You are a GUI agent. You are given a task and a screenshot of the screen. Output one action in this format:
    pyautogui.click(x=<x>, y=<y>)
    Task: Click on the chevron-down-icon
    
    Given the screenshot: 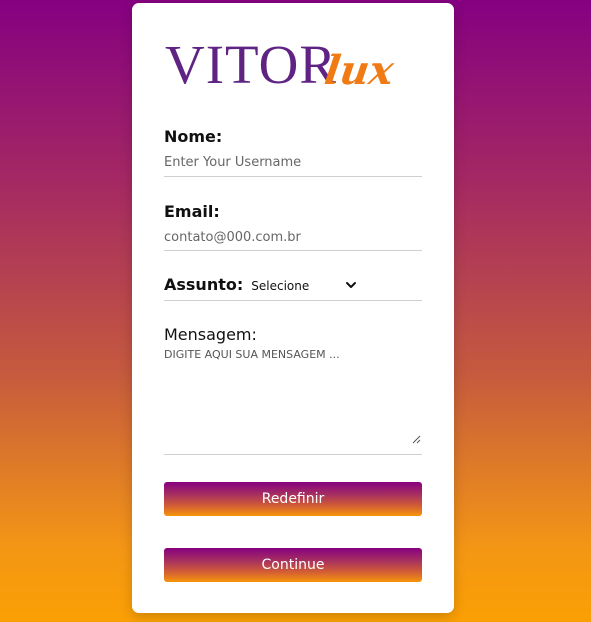 What is the action you would take?
    pyautogui.click(x=351, y=285)
    